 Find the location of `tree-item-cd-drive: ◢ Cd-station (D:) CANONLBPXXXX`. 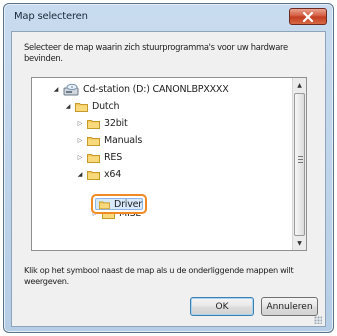

tree-item-cd-drive: ◢ Cd-station (D:) CANONLBPXXXX is located at coordinates (140, 89).